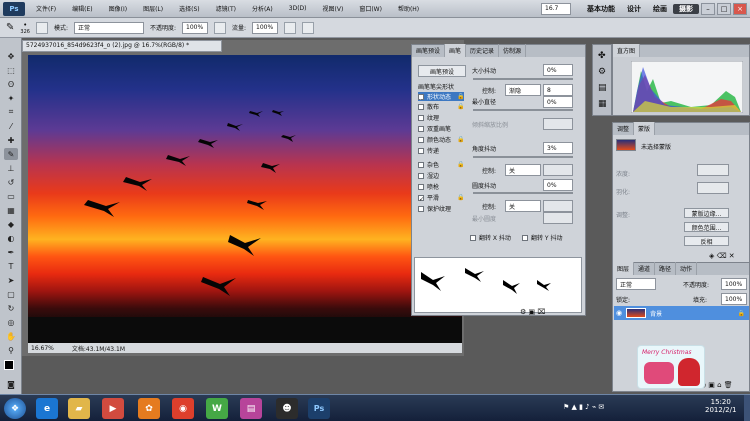 Image resolution: width=750 pixels, height=421 pixels. I want to click on menu-file: 文件(F), so click(46, 8).